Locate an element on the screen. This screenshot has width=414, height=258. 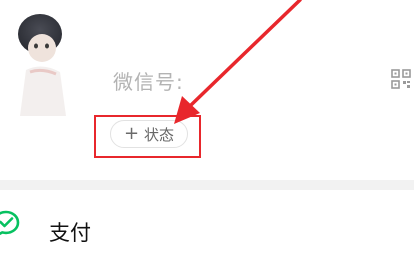
annotation-highlight-box is located at coordinates (147, 136).